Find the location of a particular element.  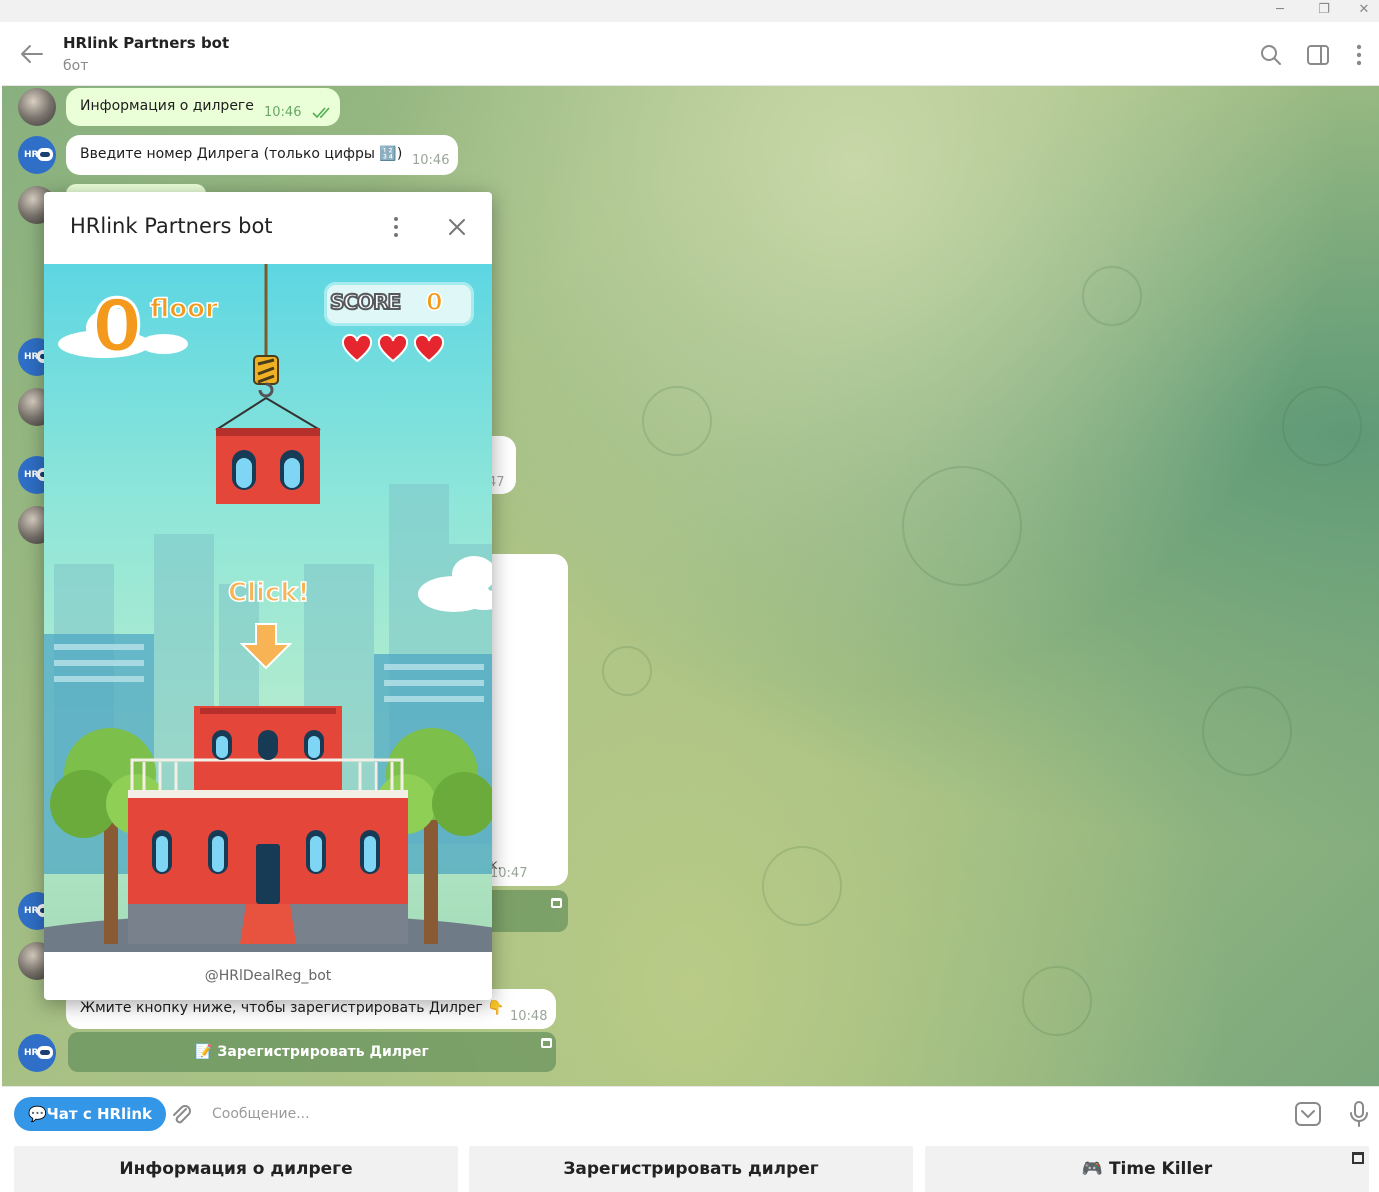

window-close-button: ✕ is located at coordinates (1361, 11).